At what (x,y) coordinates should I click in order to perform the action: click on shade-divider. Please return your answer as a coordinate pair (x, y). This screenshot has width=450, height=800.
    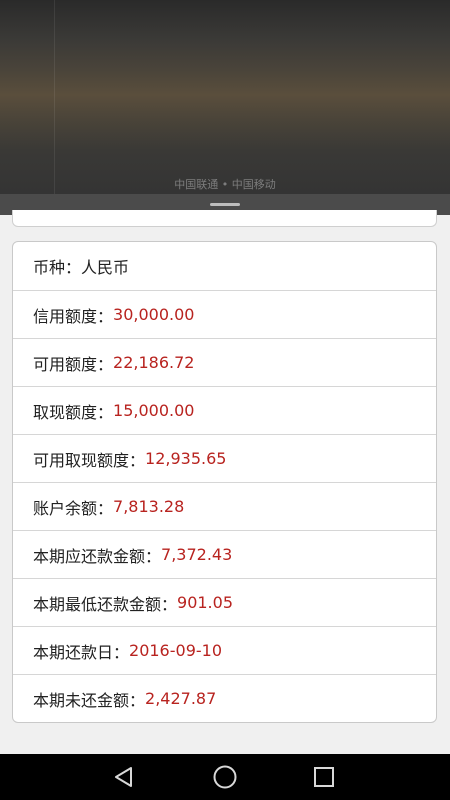
    Looking at the image, I should click on (54, 97).